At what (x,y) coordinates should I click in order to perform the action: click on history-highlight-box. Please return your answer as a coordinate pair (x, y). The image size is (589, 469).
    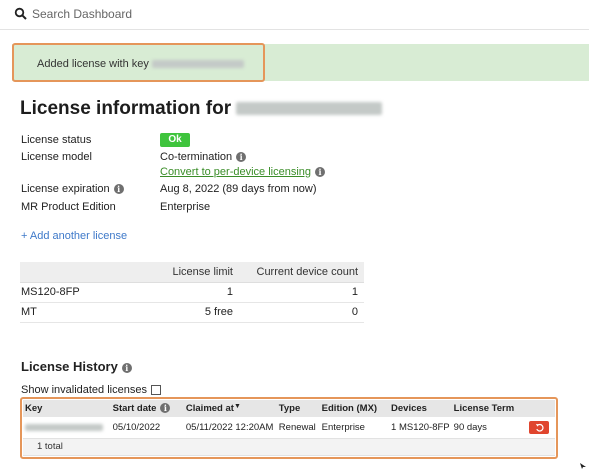
    Looking at the image, I should click on (289, 428).